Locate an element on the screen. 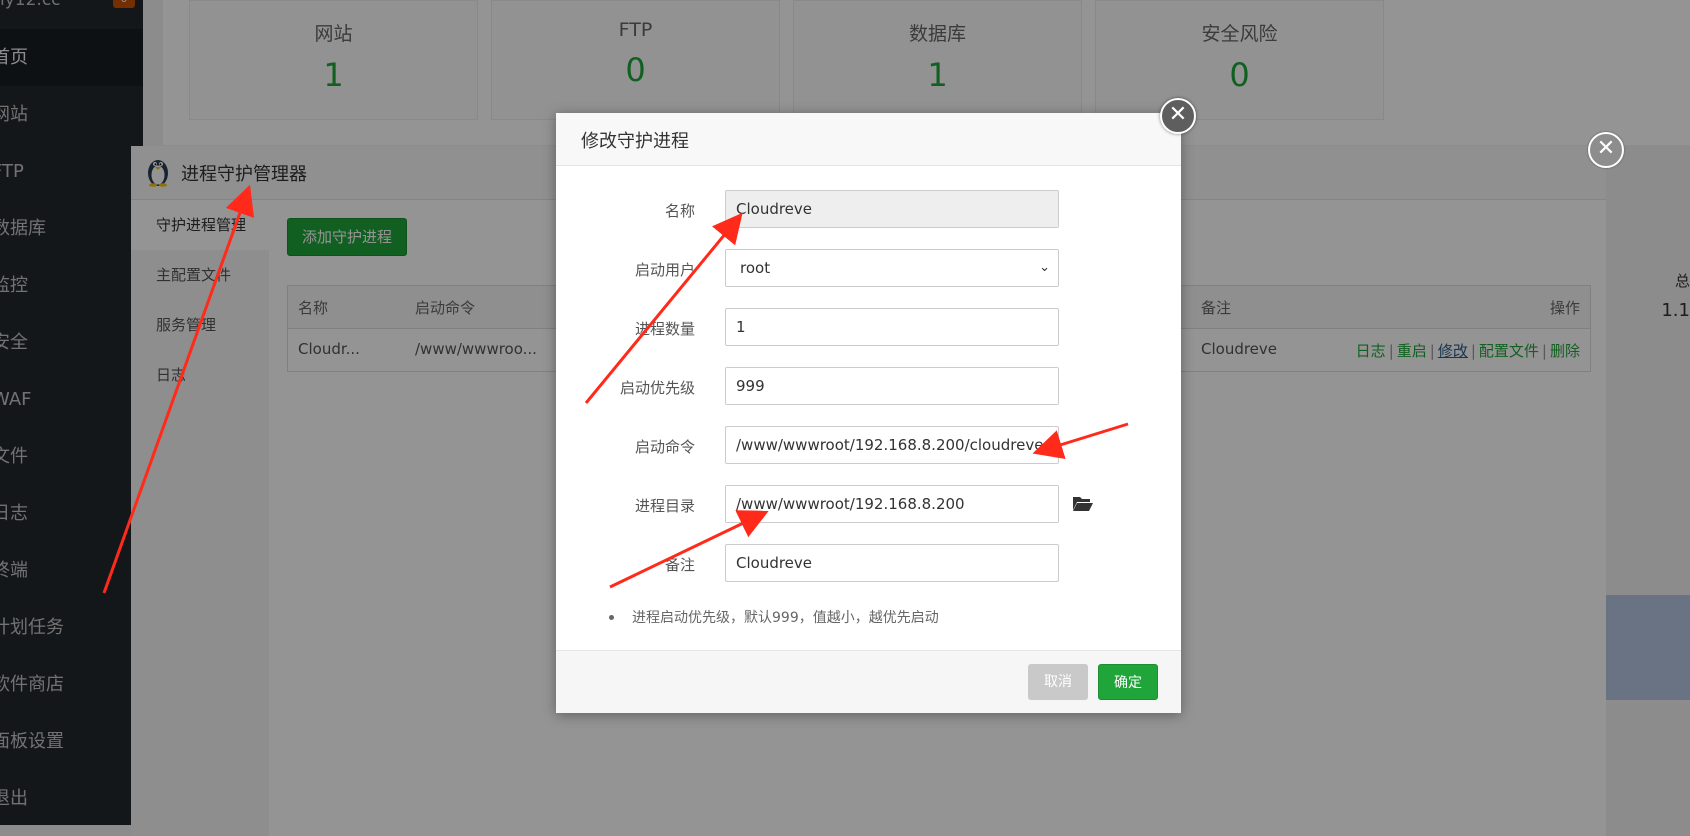  form-row-dir: 进程目录 /www/wwwroot/192.168.8.200 is located at coordinates (868, 505).